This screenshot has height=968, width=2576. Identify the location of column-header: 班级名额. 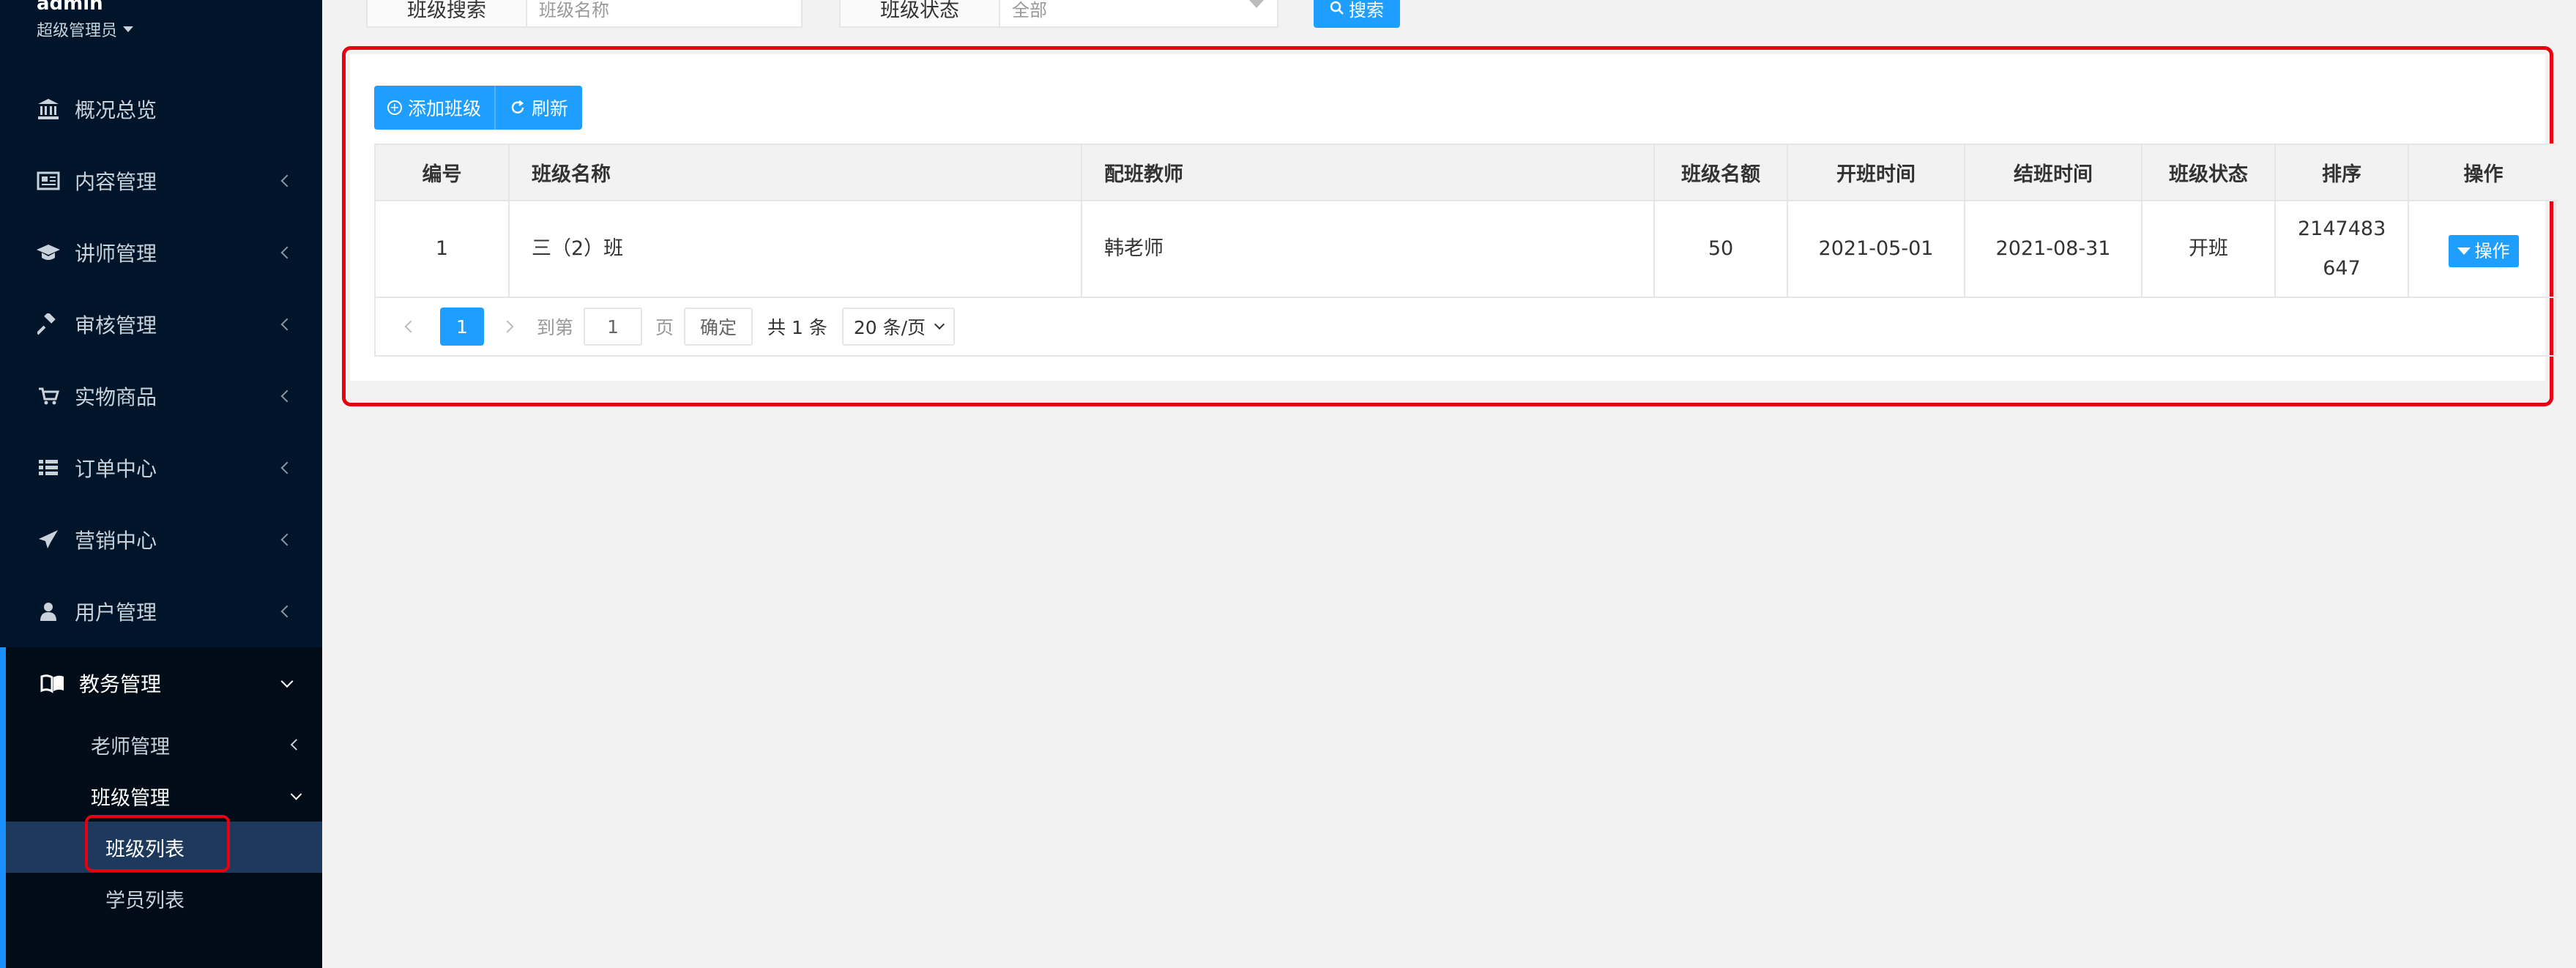
(1721, 173).